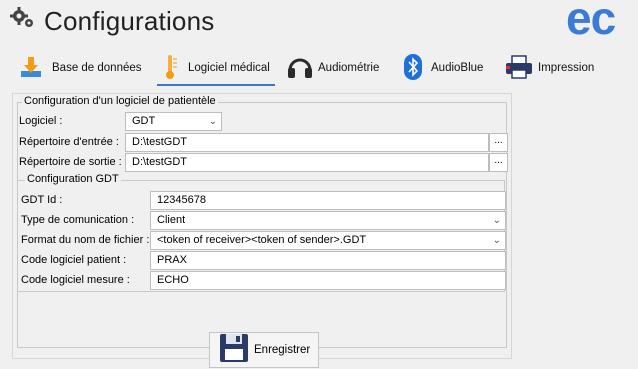  I want to click on input-dir-field: D:\testGDT, so click(307, 142).